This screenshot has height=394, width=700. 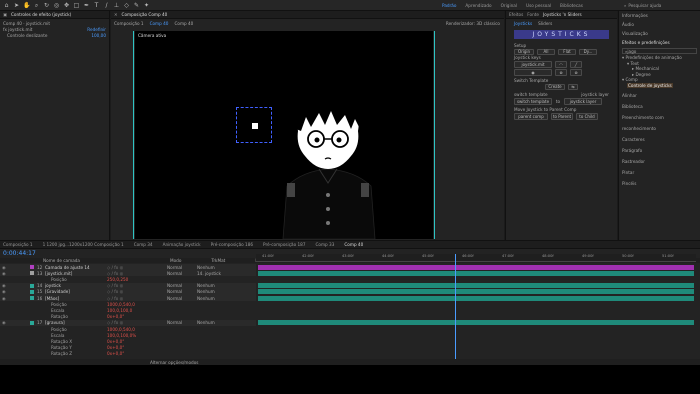 I want to click on property-value: 100,0,100,0, so click(x=137, y=310).